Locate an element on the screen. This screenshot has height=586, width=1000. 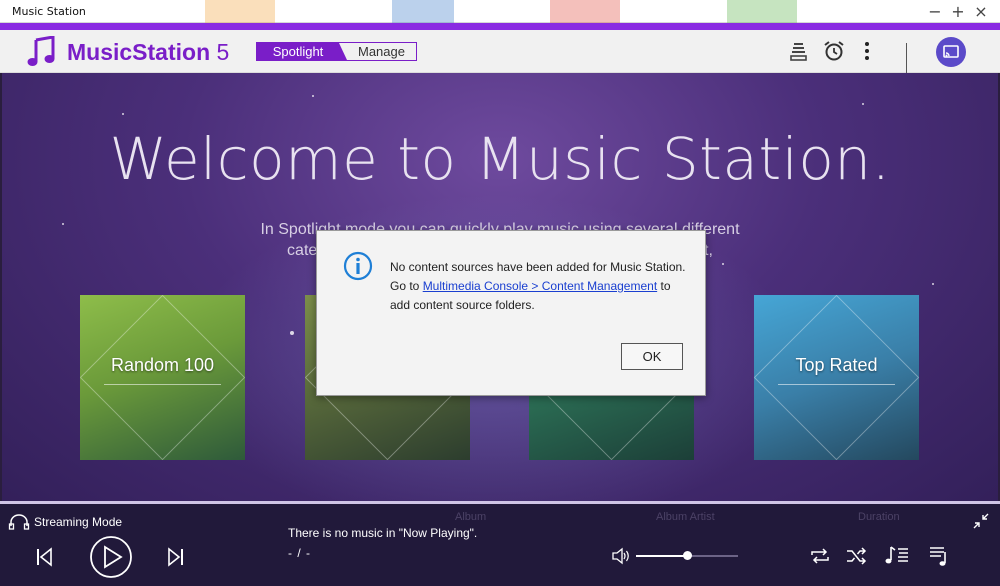
volume-slider-fill is located at coordinates (661, 556).